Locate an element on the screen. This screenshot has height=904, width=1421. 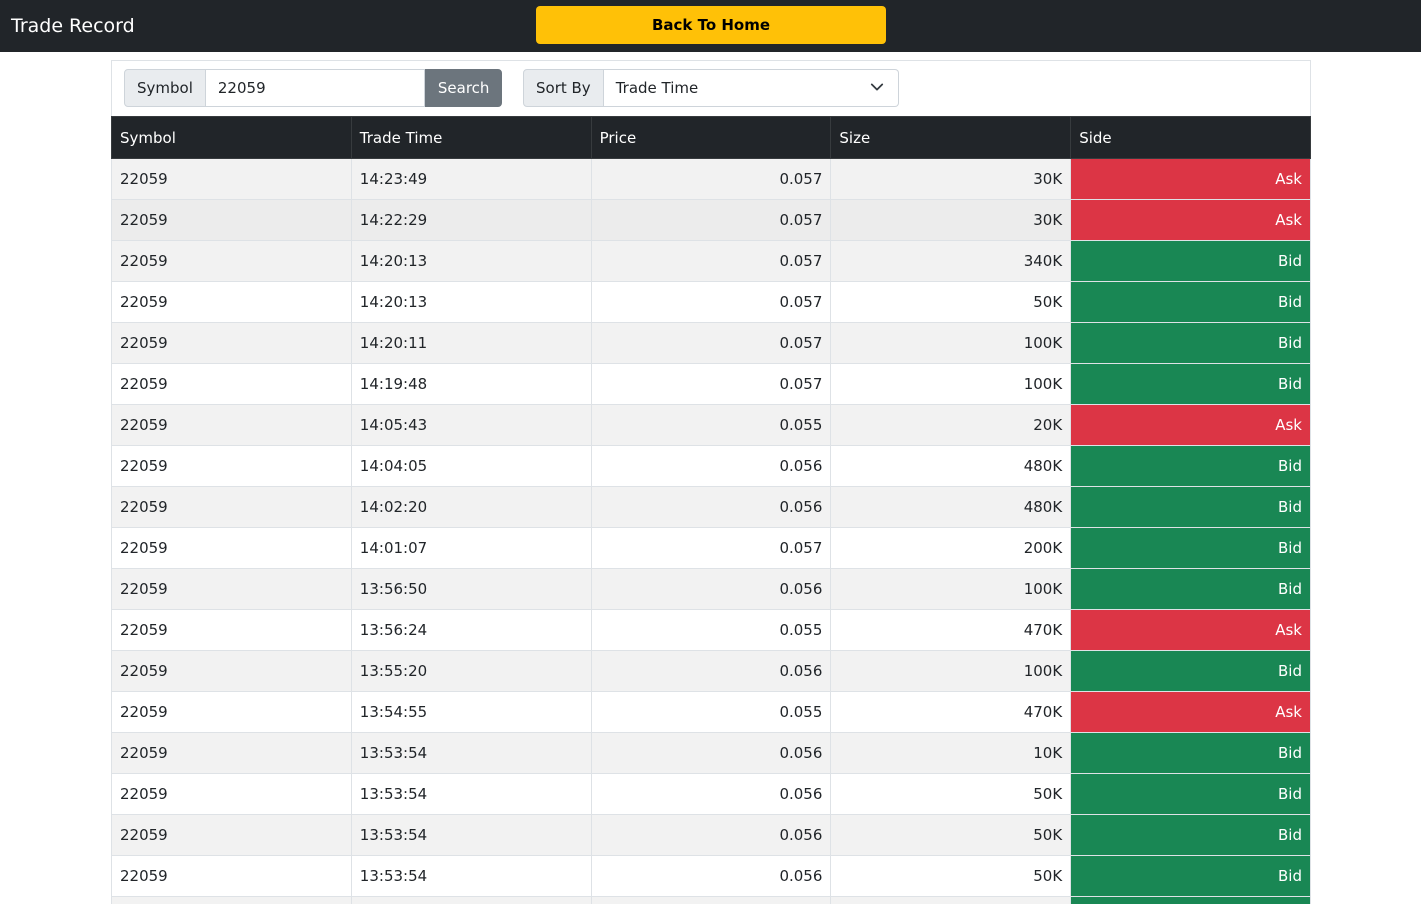
column-header-trade-time: Trade Time is located at coordinates (471, 137).